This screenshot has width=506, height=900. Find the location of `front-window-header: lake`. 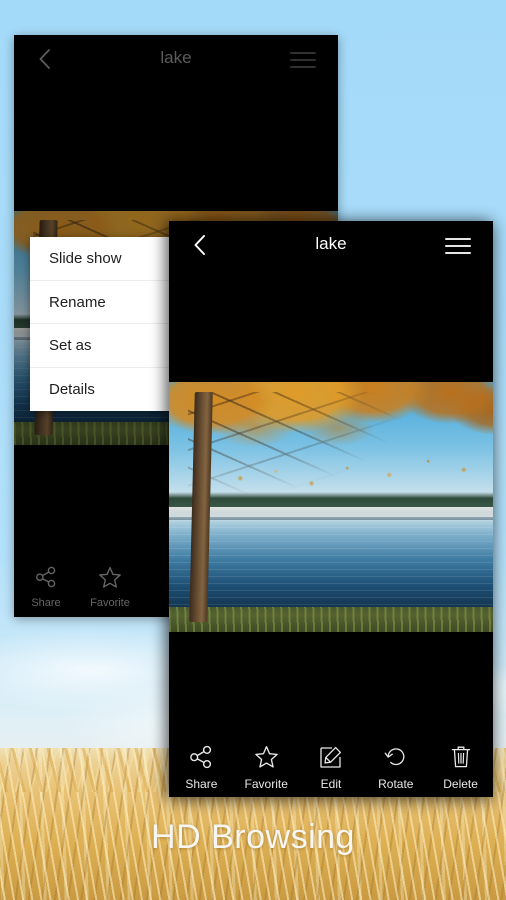

front-window-header: lake is located at coordinates (331, 245).